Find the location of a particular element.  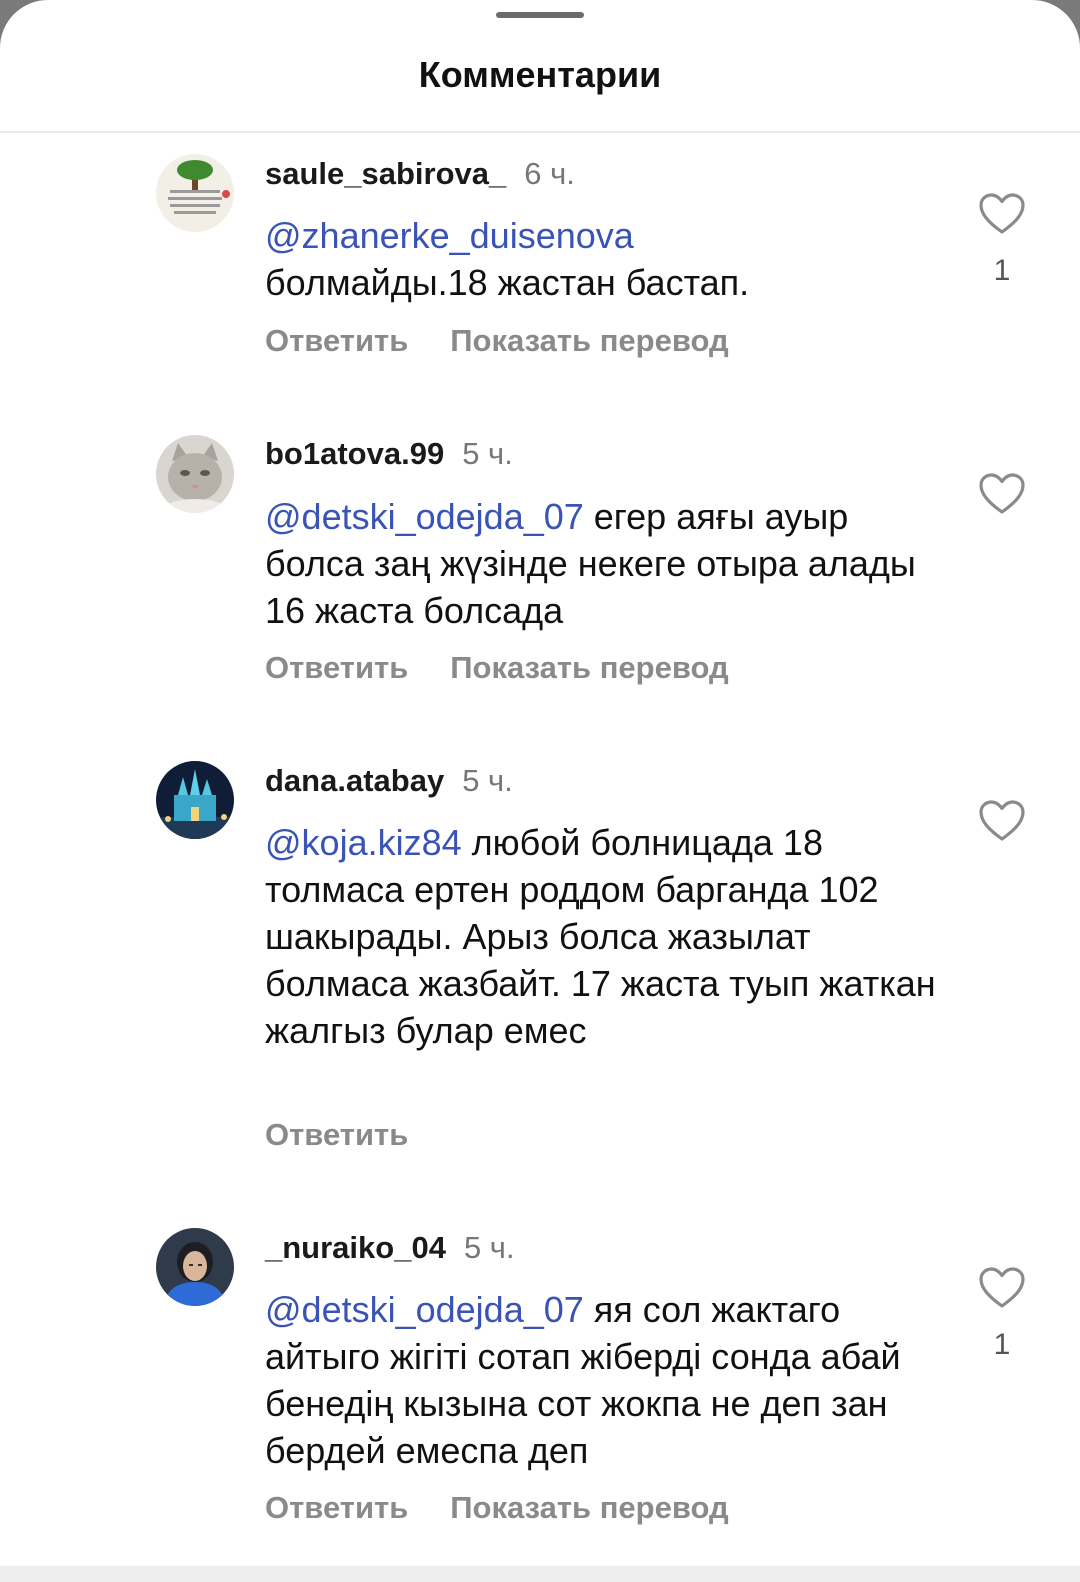

comment-header: saule_sabirova_ 6 ч. is located at coordinates (420, 174).